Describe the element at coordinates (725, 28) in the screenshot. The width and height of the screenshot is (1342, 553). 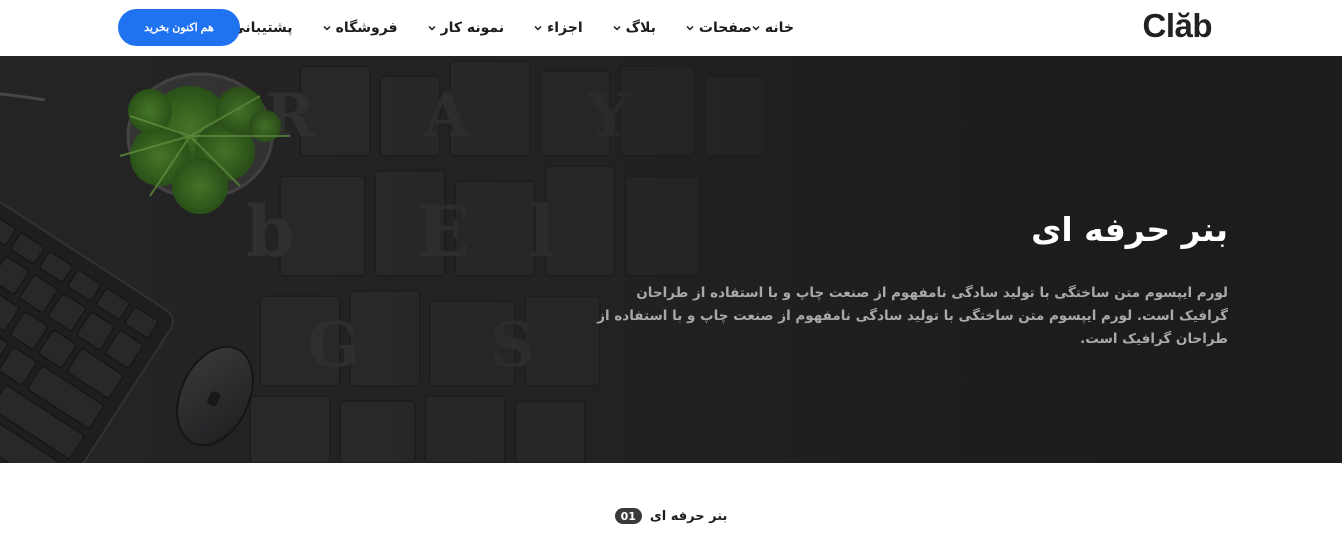
I see `nav-item-label: صفحات` at that location.